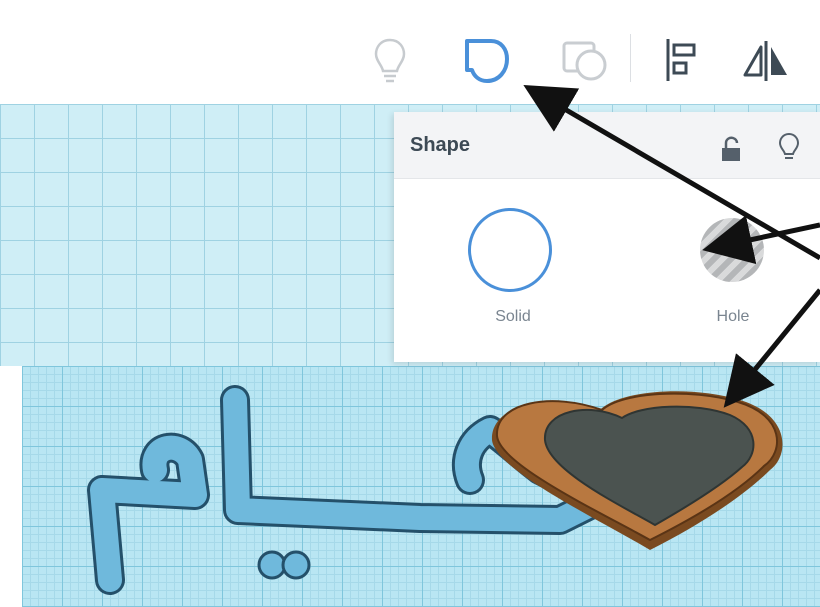 The height and width of the screenshot is (607, 820). I want to click on align-icon, so click(680, 60).